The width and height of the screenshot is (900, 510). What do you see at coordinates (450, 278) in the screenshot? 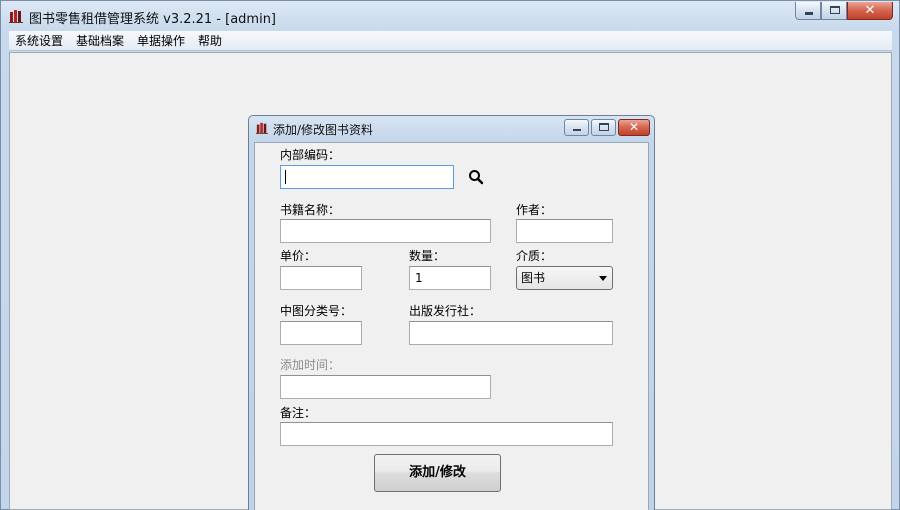
I see `quantity-input: 1` at bounding box center [450, 278].